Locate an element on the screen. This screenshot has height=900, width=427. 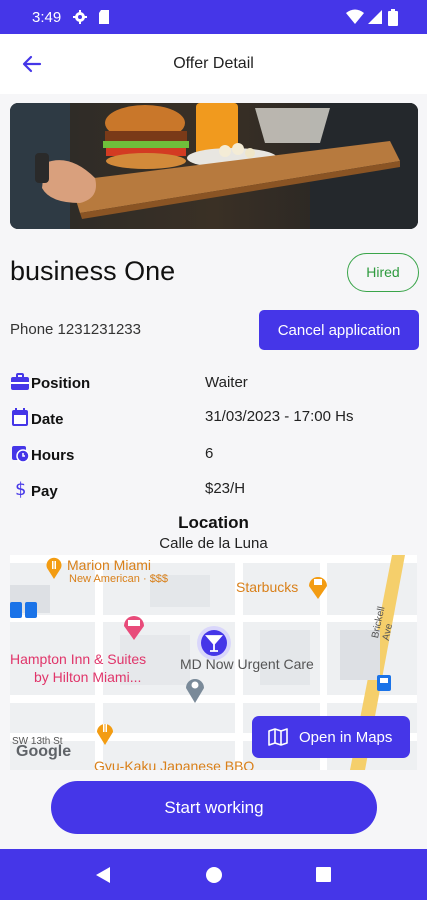
open-in-maps-label: Open in Maps is located at coordinates (346, 737).